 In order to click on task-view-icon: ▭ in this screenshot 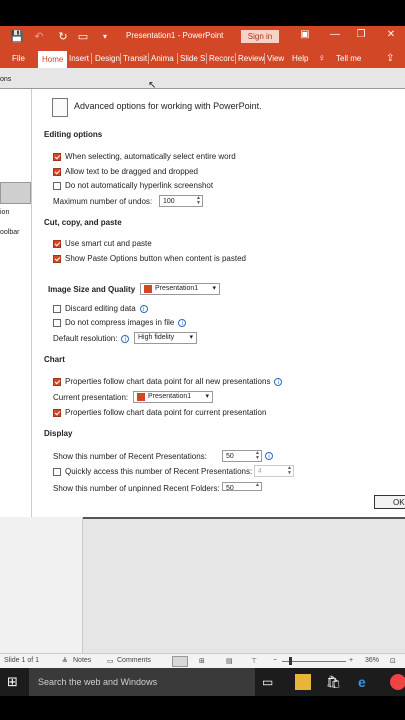, I will do `click(270, 682)`.